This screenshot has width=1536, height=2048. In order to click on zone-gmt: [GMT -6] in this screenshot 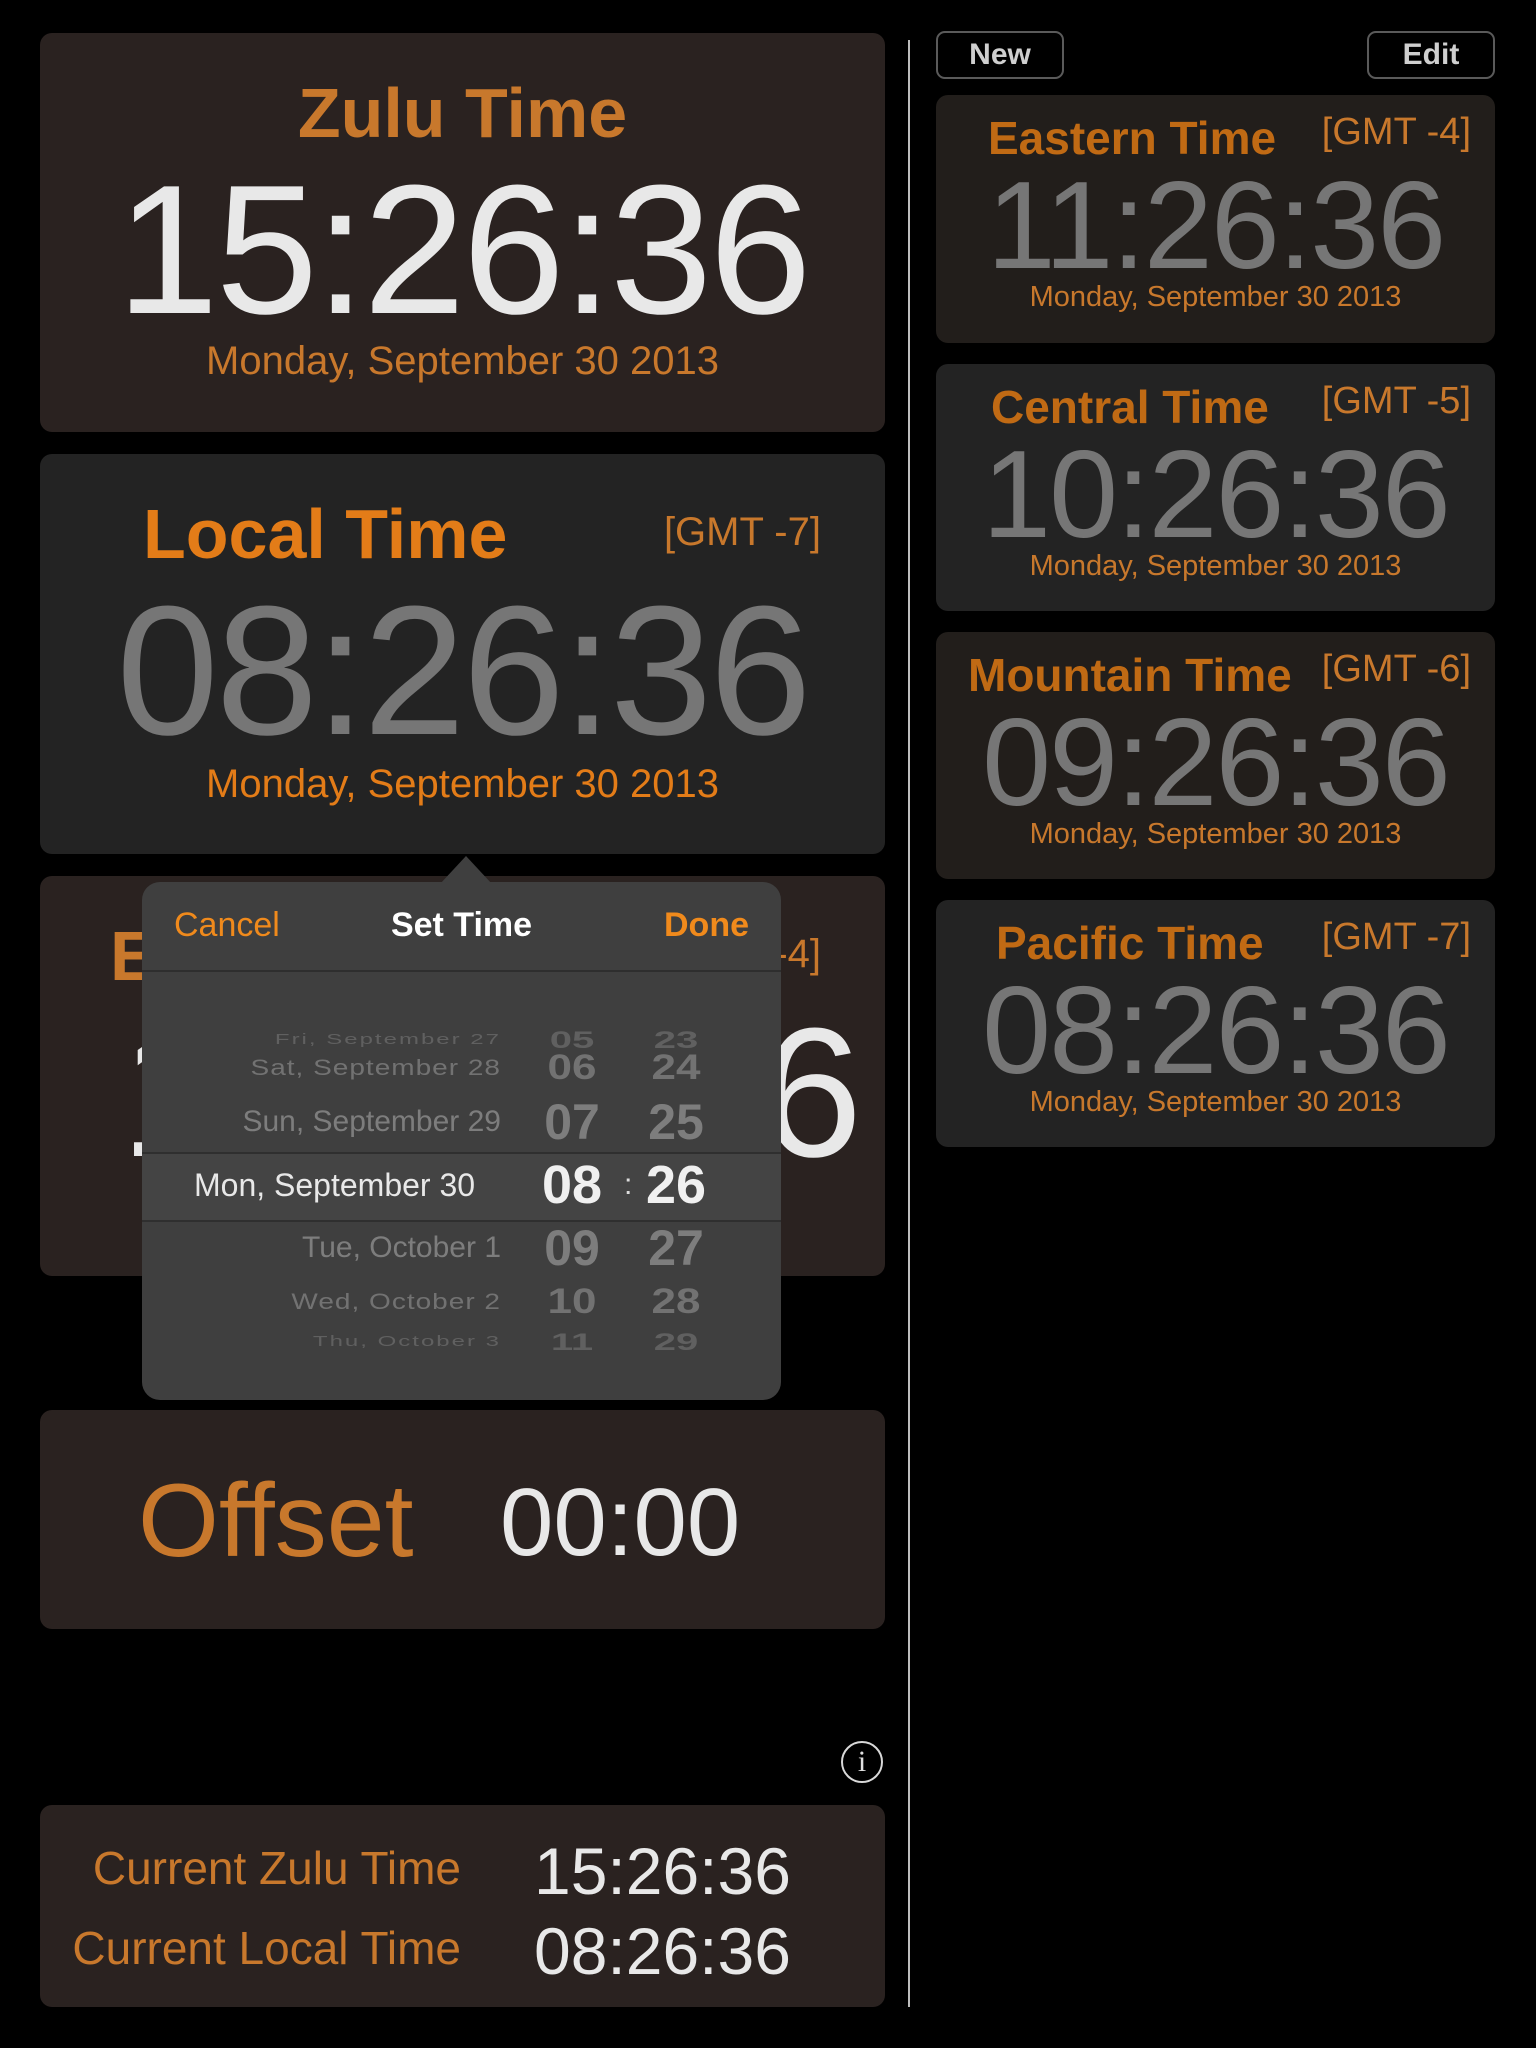, I will do `click(1396, 669)`.